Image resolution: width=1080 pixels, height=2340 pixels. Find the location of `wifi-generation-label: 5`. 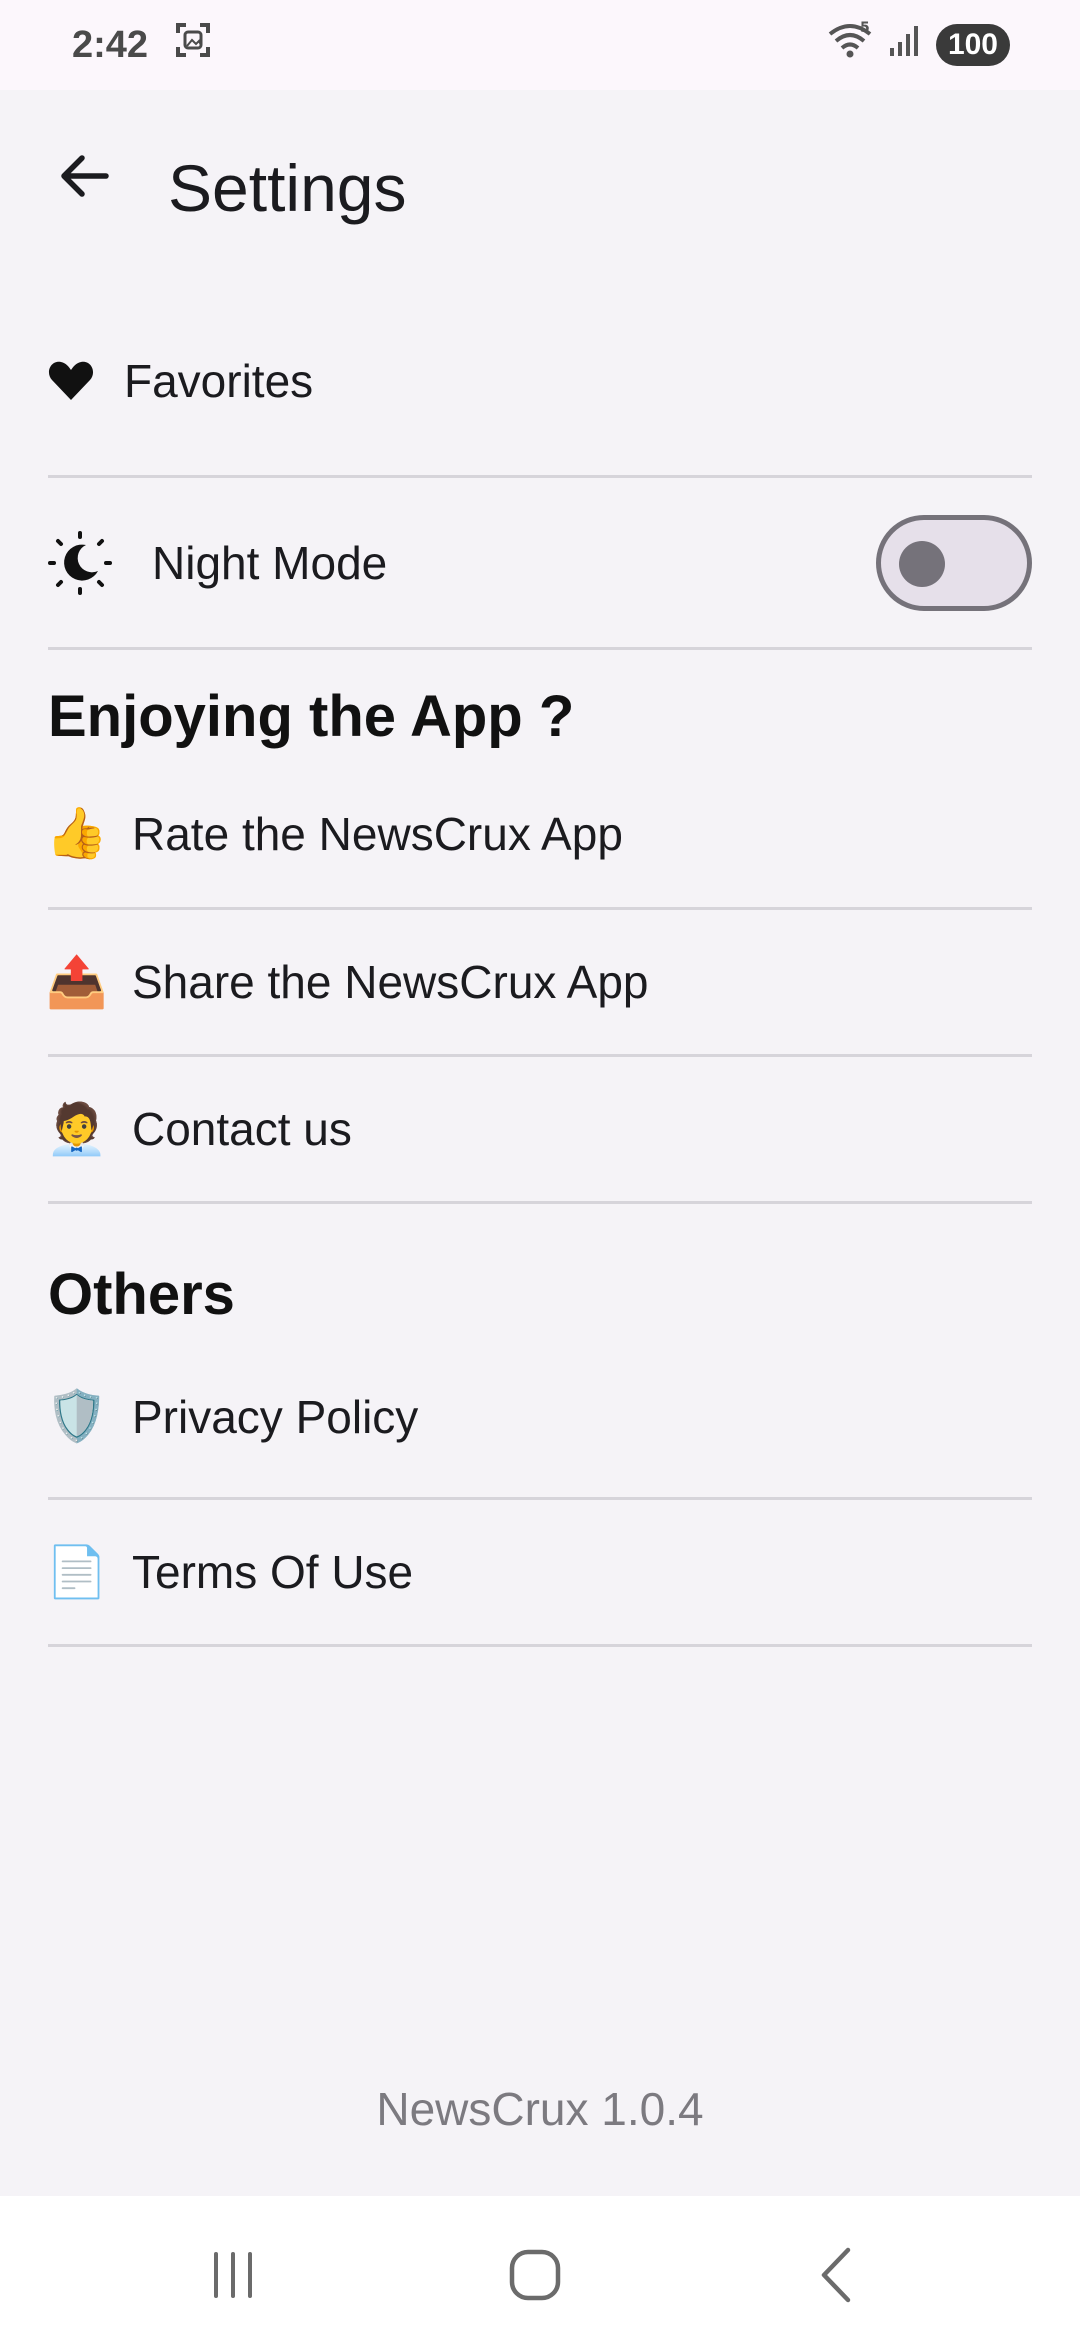

wifi-generation-label: 5 is located at coordinates (865, 28).